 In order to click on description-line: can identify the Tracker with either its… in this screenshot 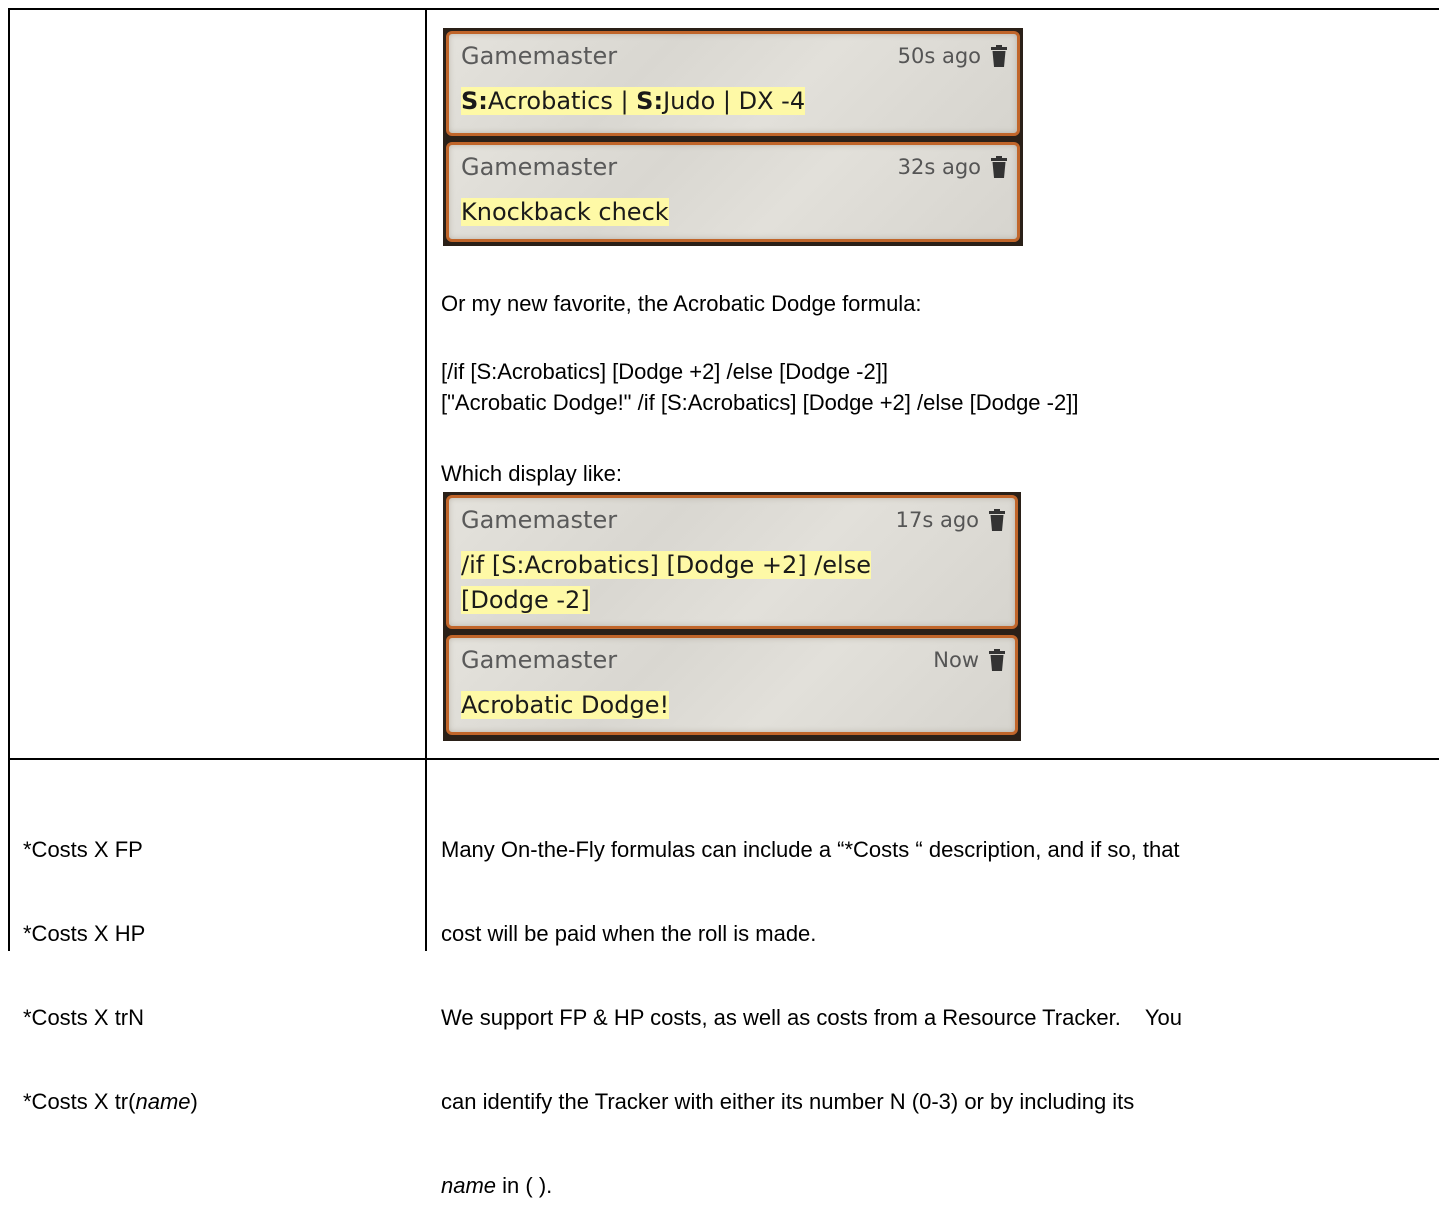, I will do `click(788, 1101)`.